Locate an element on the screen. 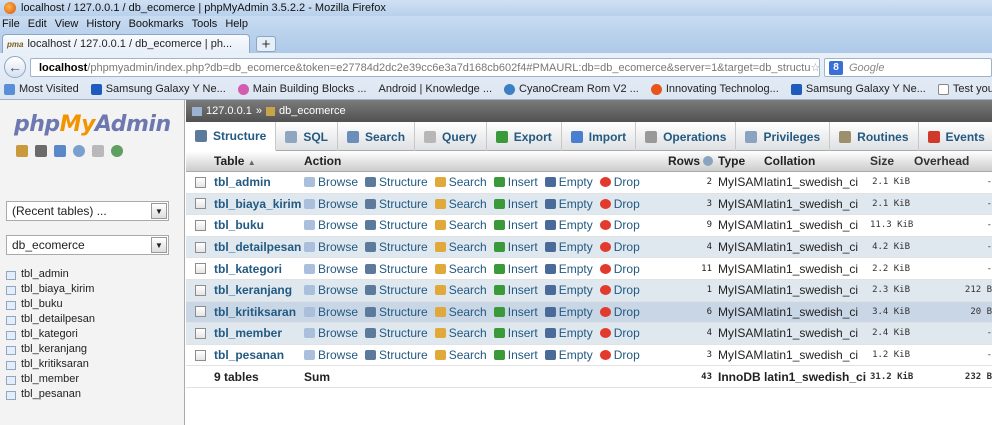  tab-import: Import is located at coordinates (599, 136).